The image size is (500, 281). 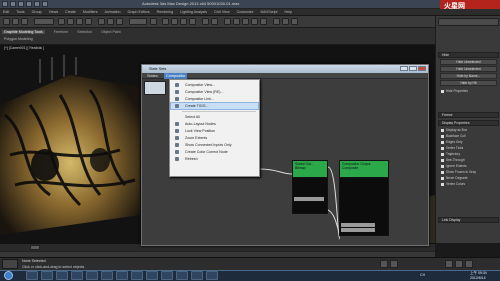 What do you see at coordinates (454, 130) in the screenshot?
I see `checkbox-display-as-box: Display as Box` at bounding box center [454, 130].